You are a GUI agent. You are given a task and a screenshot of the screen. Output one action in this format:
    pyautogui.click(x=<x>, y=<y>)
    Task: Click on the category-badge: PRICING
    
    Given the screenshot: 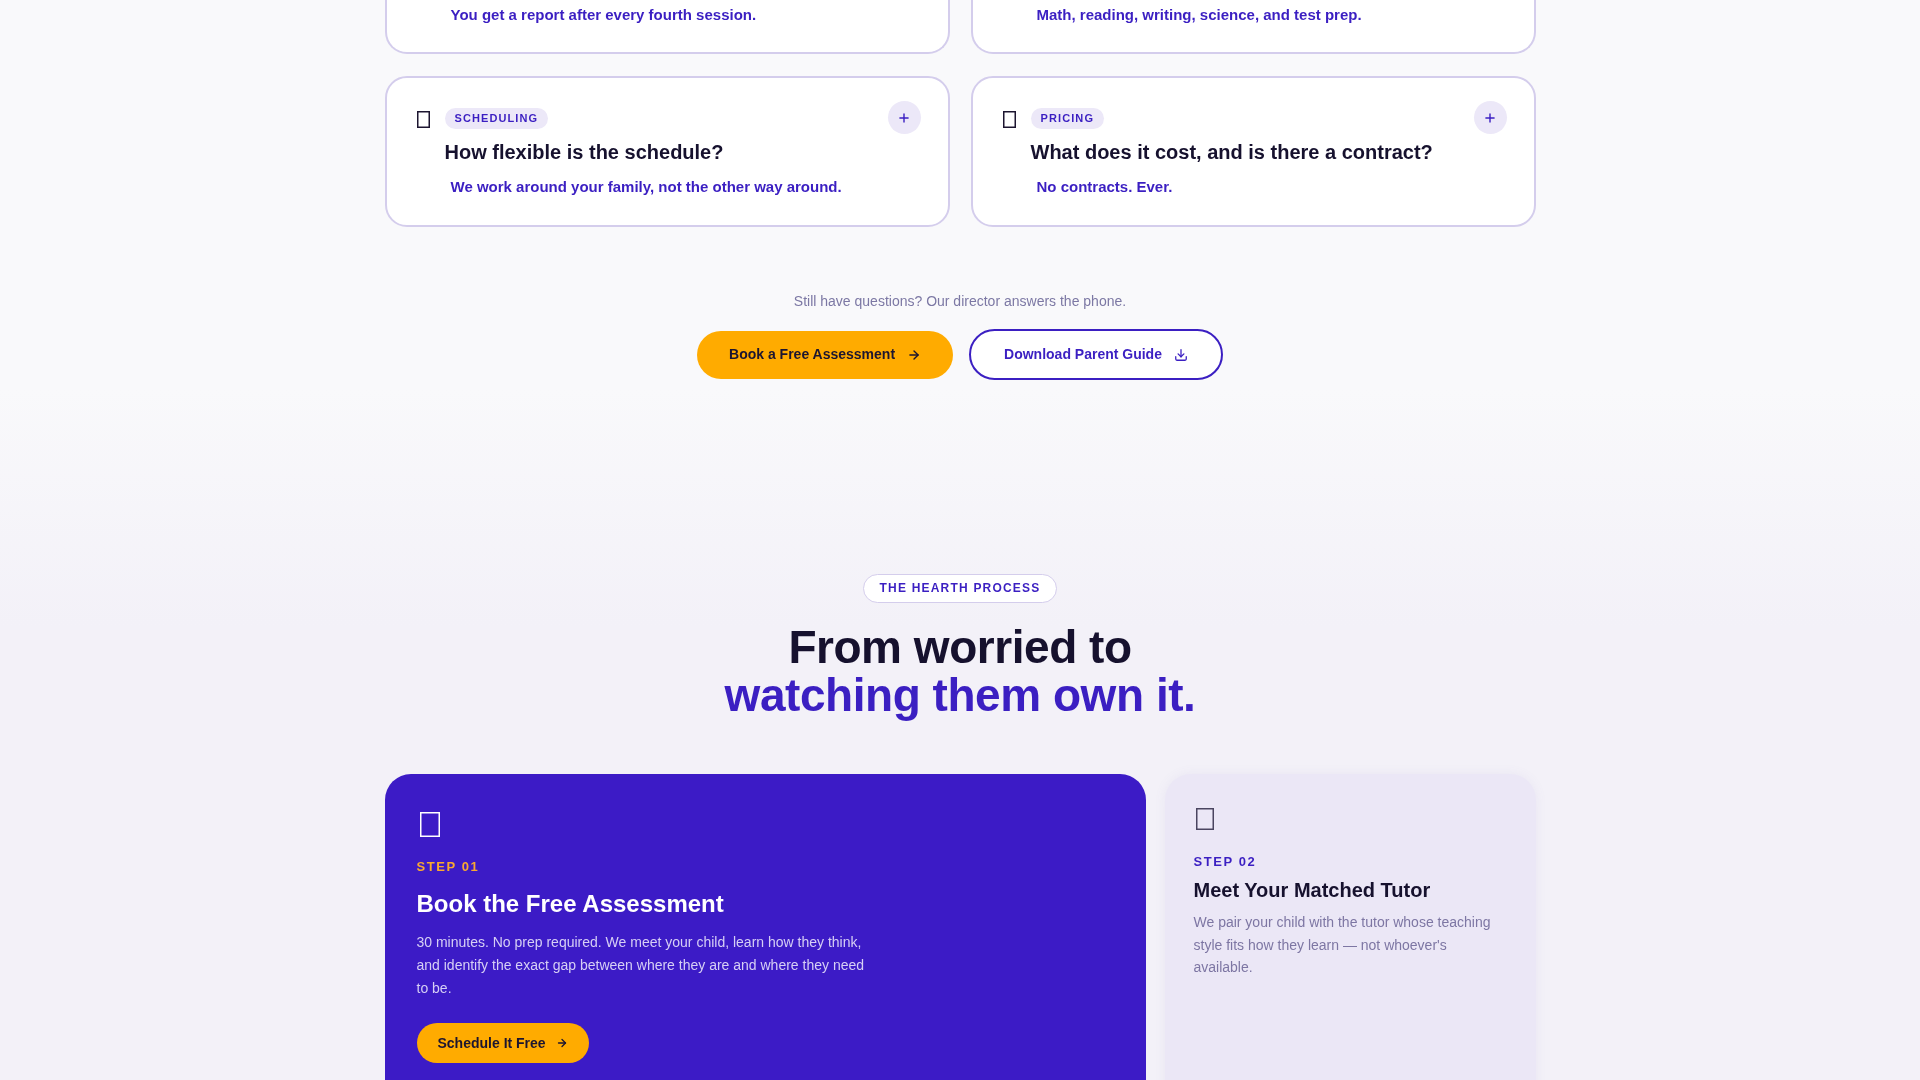 What is the action you would take?
    pyautogui.click(x=1067, y=118)
    